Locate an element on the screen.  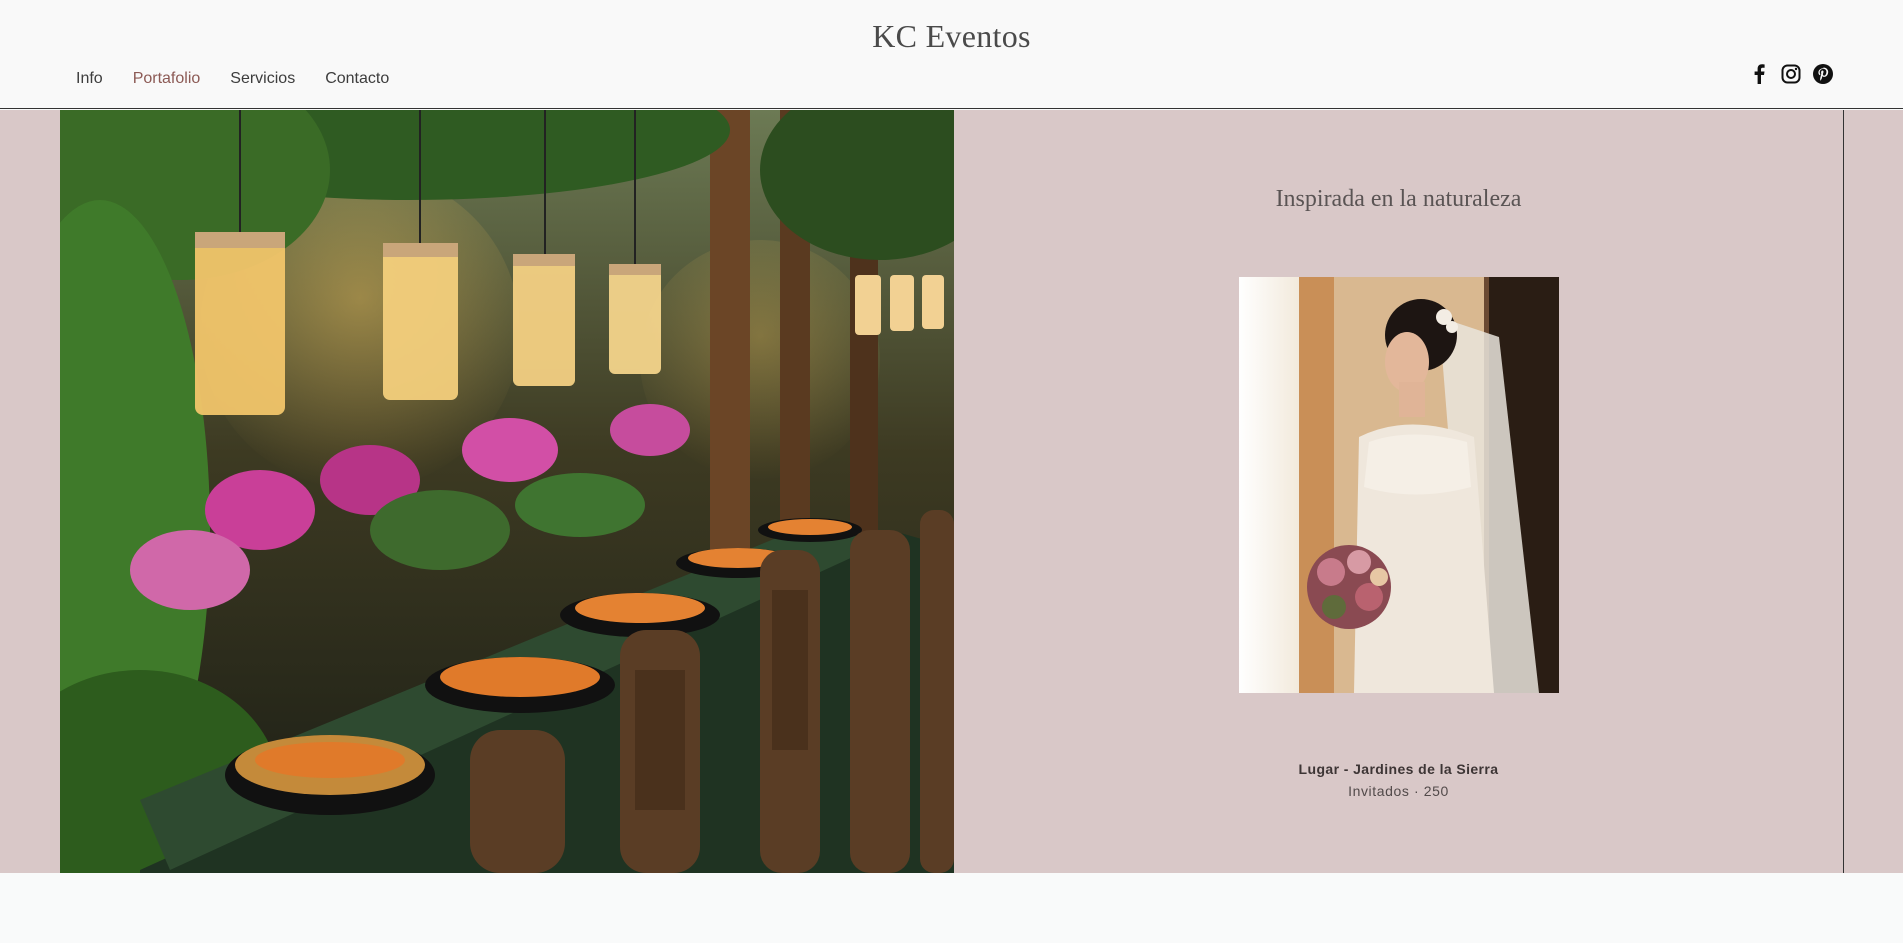
nav-servicios: Servicios is located at coordinates (262, 79).